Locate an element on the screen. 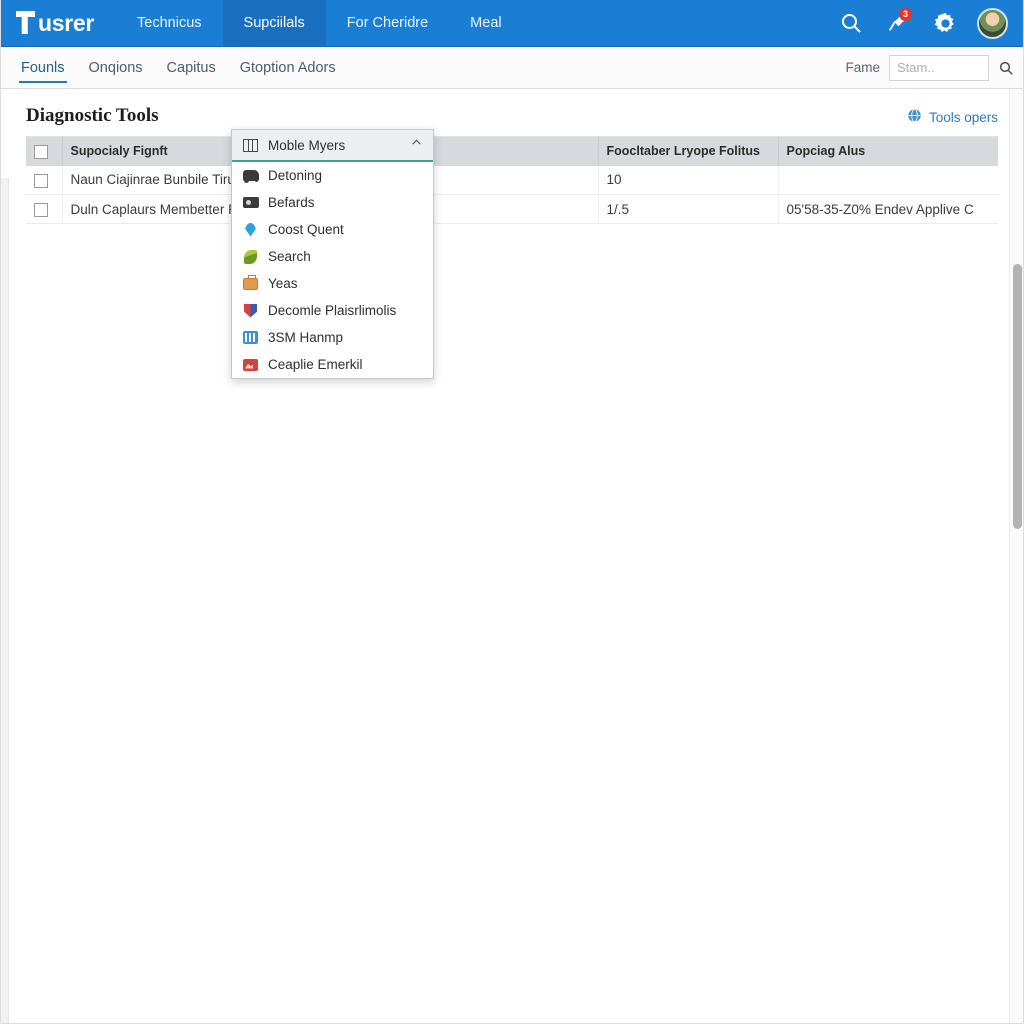 This screenshot has height=1024, width=1024. search-field-wrapper is located at coordinates (939, 67).